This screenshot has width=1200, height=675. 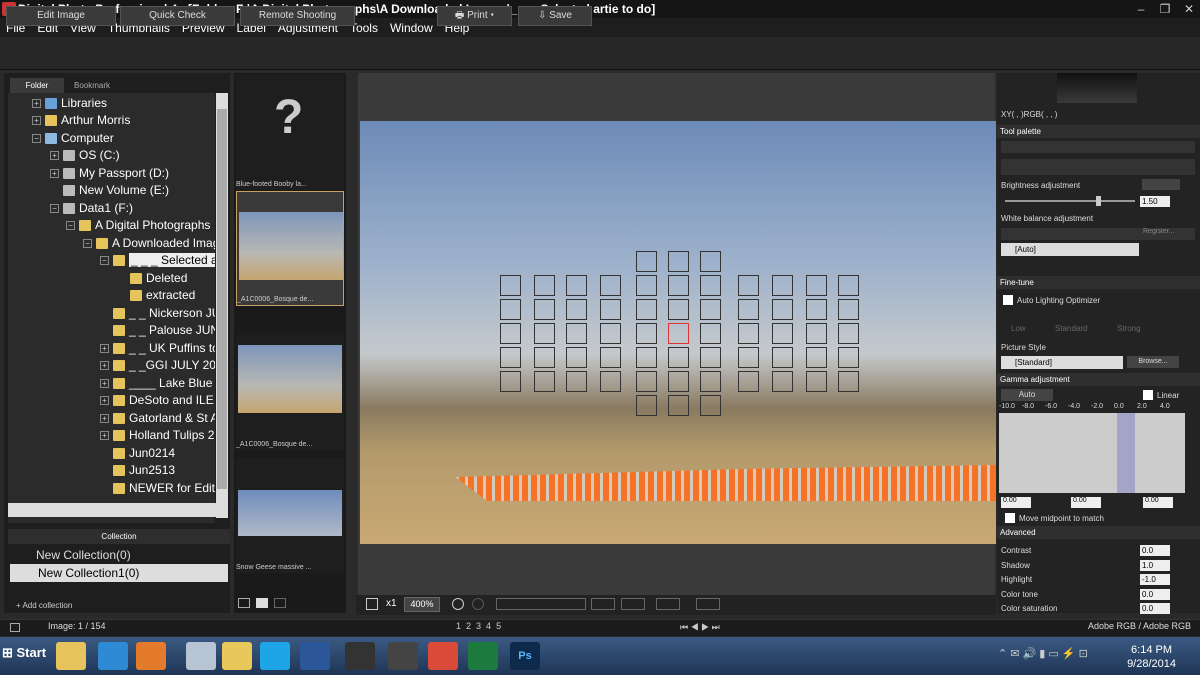 What do you see at coordinates (478, 626) in the screenshot?
I see `rating-3: 3` at bounding box center [478, 626].